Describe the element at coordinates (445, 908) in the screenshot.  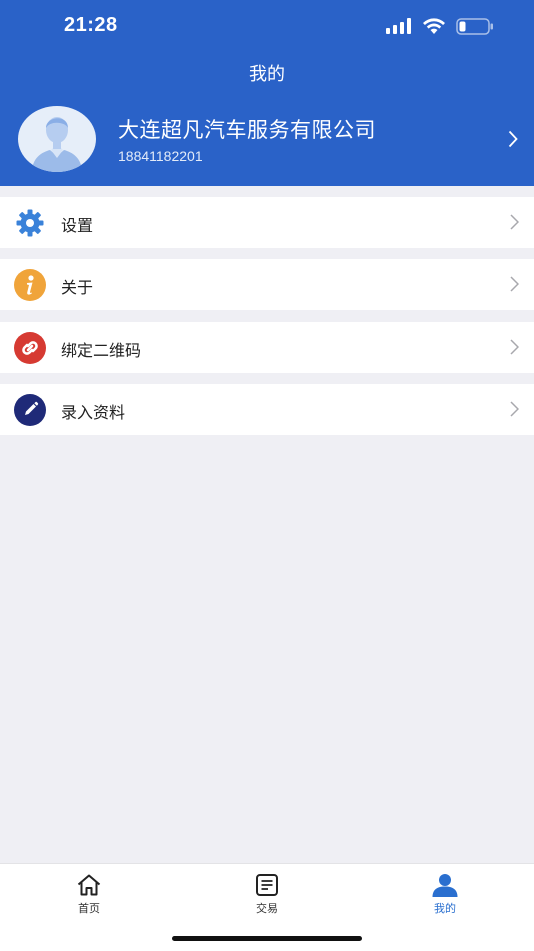
I see `tab-label-mine: 我的` at that location.